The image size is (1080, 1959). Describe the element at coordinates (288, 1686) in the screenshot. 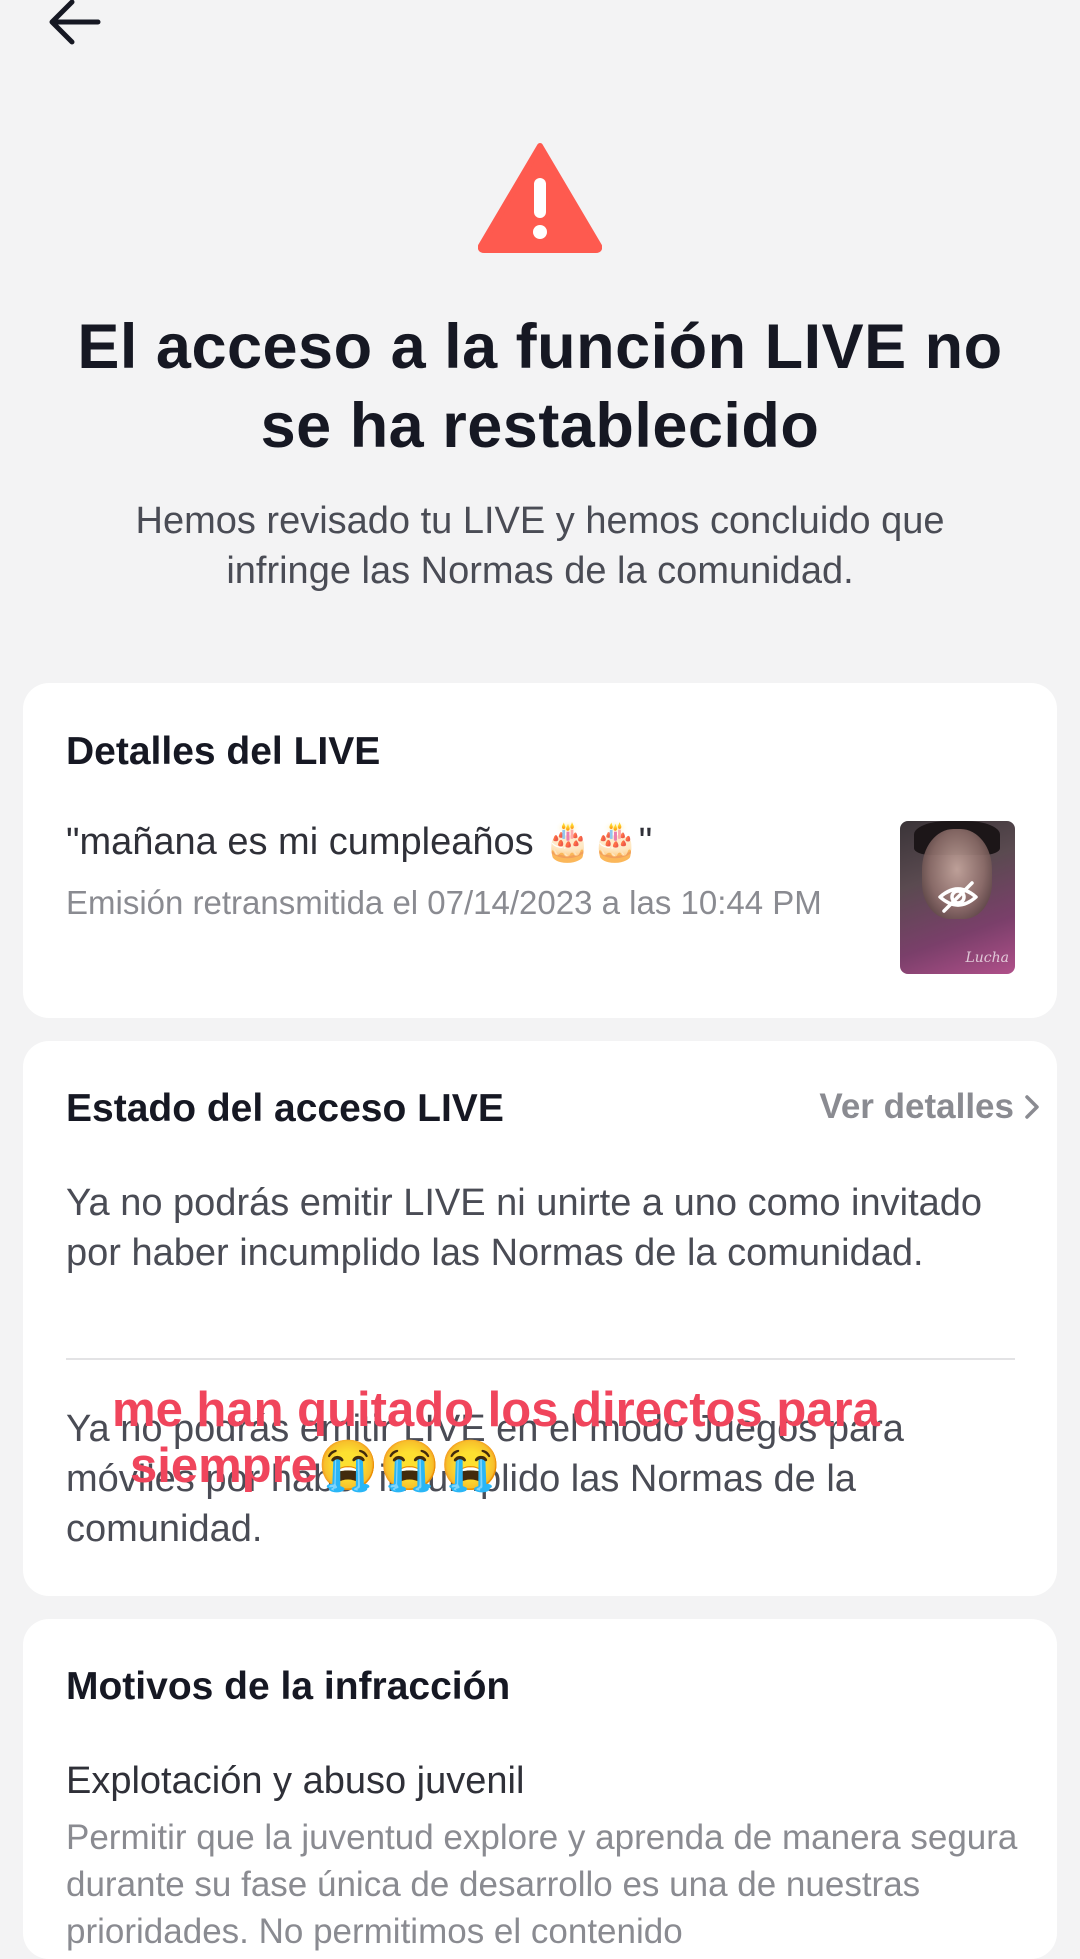

I see `violation-reasons-title: Motivos de la infracción` at that location.